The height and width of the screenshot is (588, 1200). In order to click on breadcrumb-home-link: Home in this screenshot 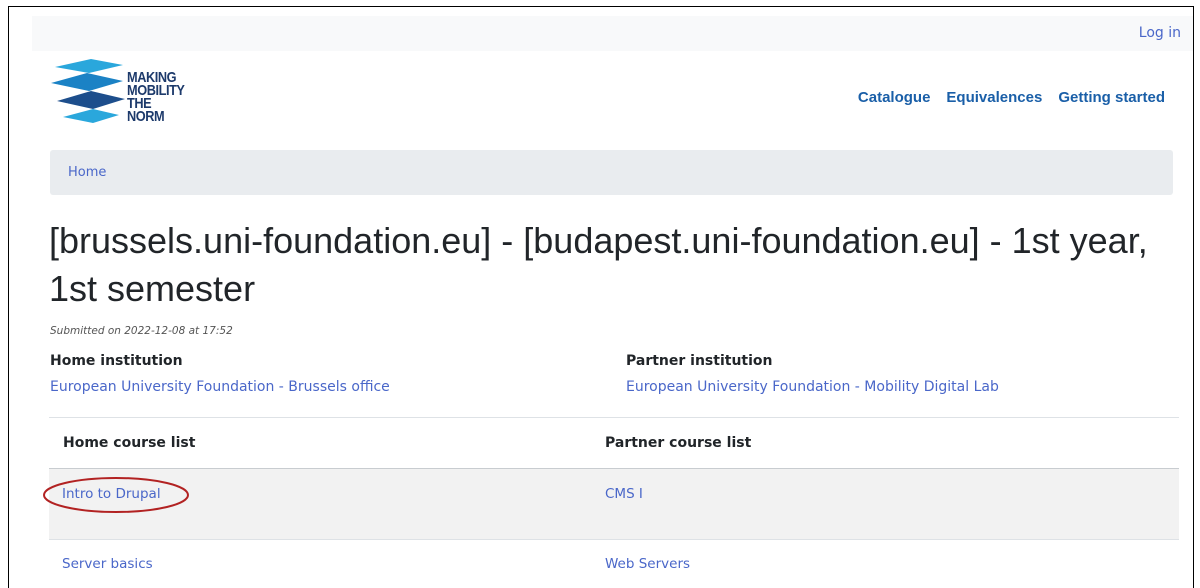, I will do `click(87, 172)`.